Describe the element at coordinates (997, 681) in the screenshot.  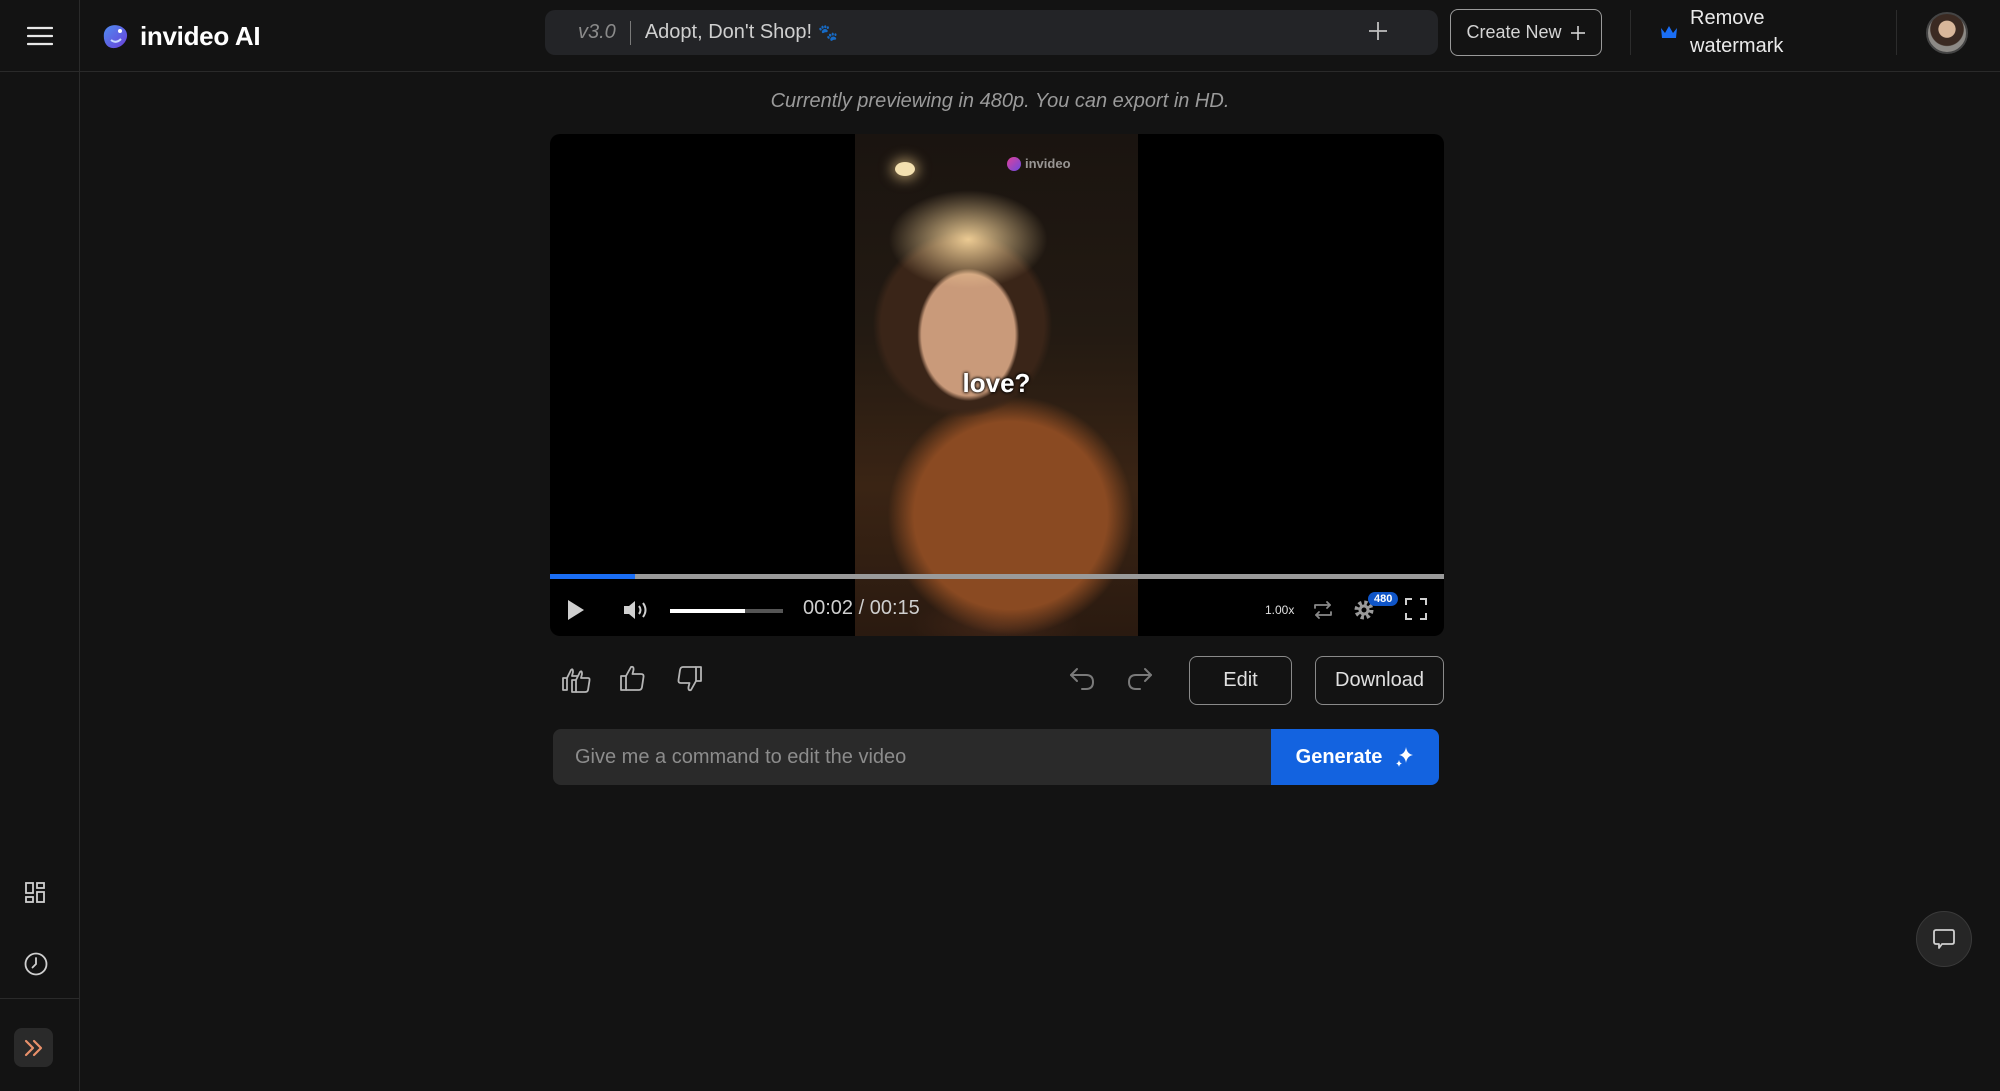
I see `video-actions: Edit Download` at that location.